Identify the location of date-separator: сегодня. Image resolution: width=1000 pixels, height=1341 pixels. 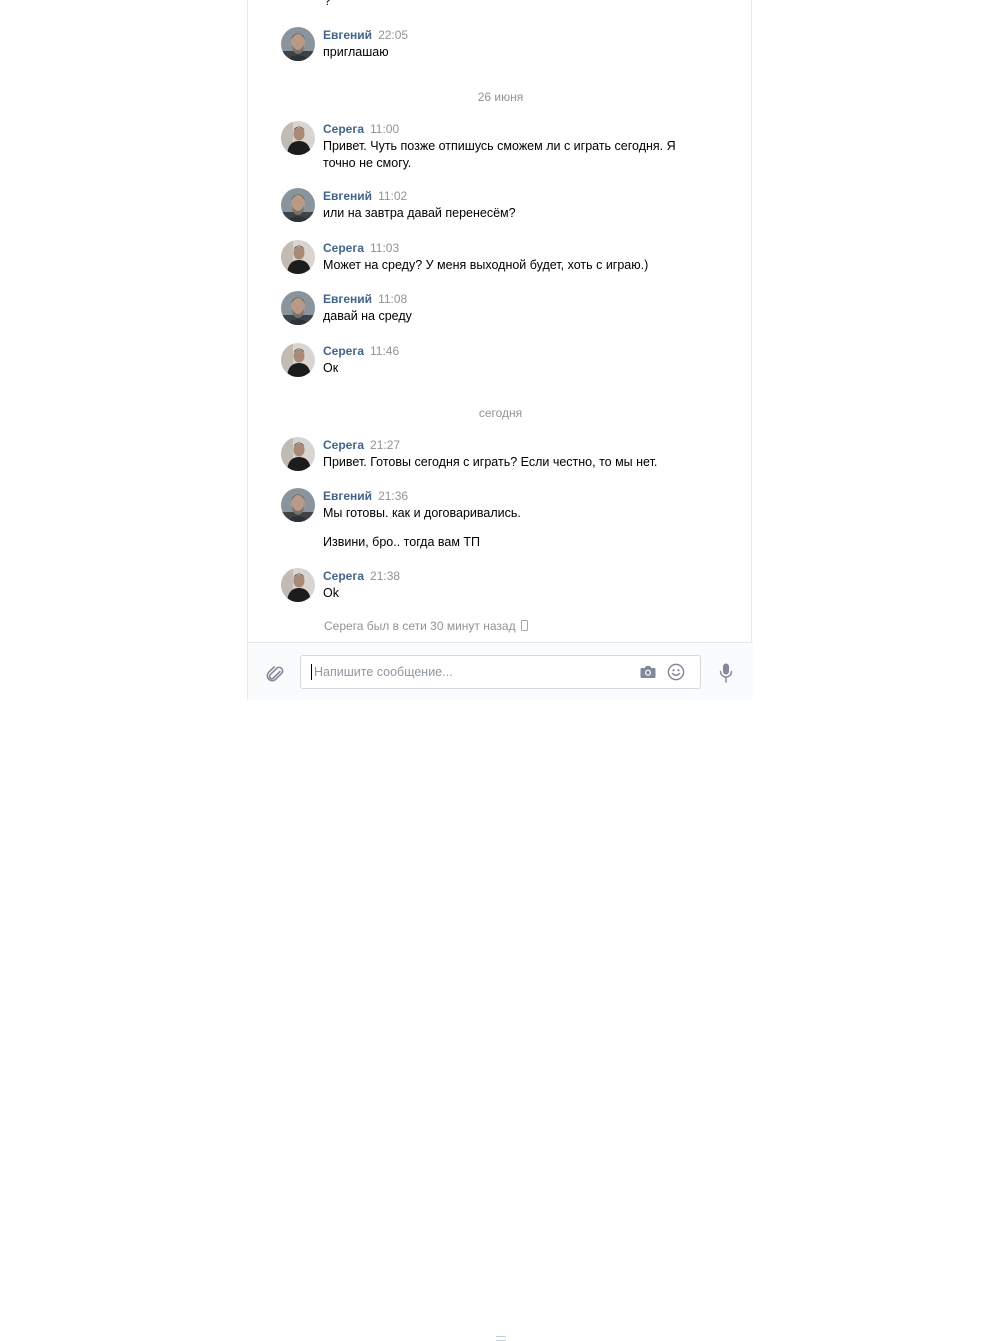
(500, 413).